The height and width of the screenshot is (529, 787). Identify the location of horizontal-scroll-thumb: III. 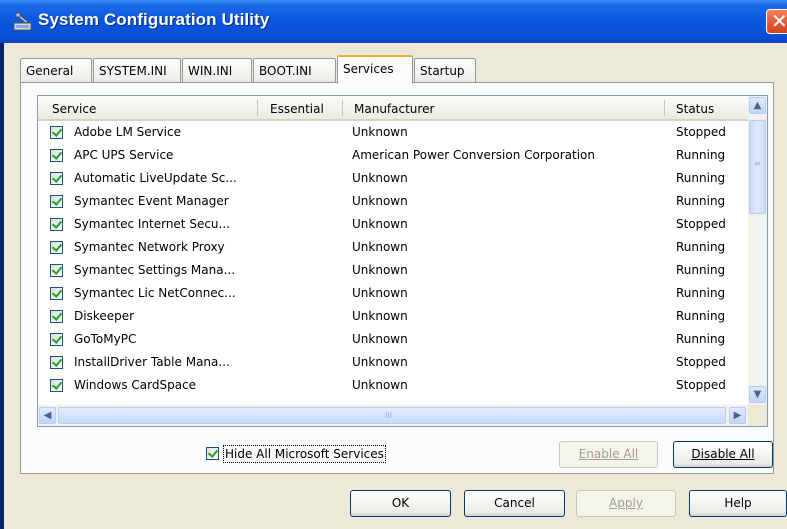
(392, 415).